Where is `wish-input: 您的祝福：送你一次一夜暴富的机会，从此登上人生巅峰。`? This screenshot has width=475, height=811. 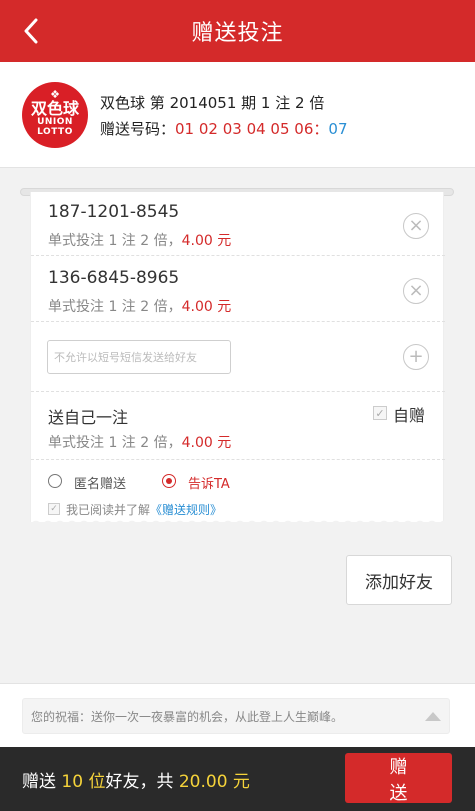
wish-input: 您的祝福：送你一次一夜暴富的机会，从此登上人生巅峰。 is located at coordinates (236, 716).